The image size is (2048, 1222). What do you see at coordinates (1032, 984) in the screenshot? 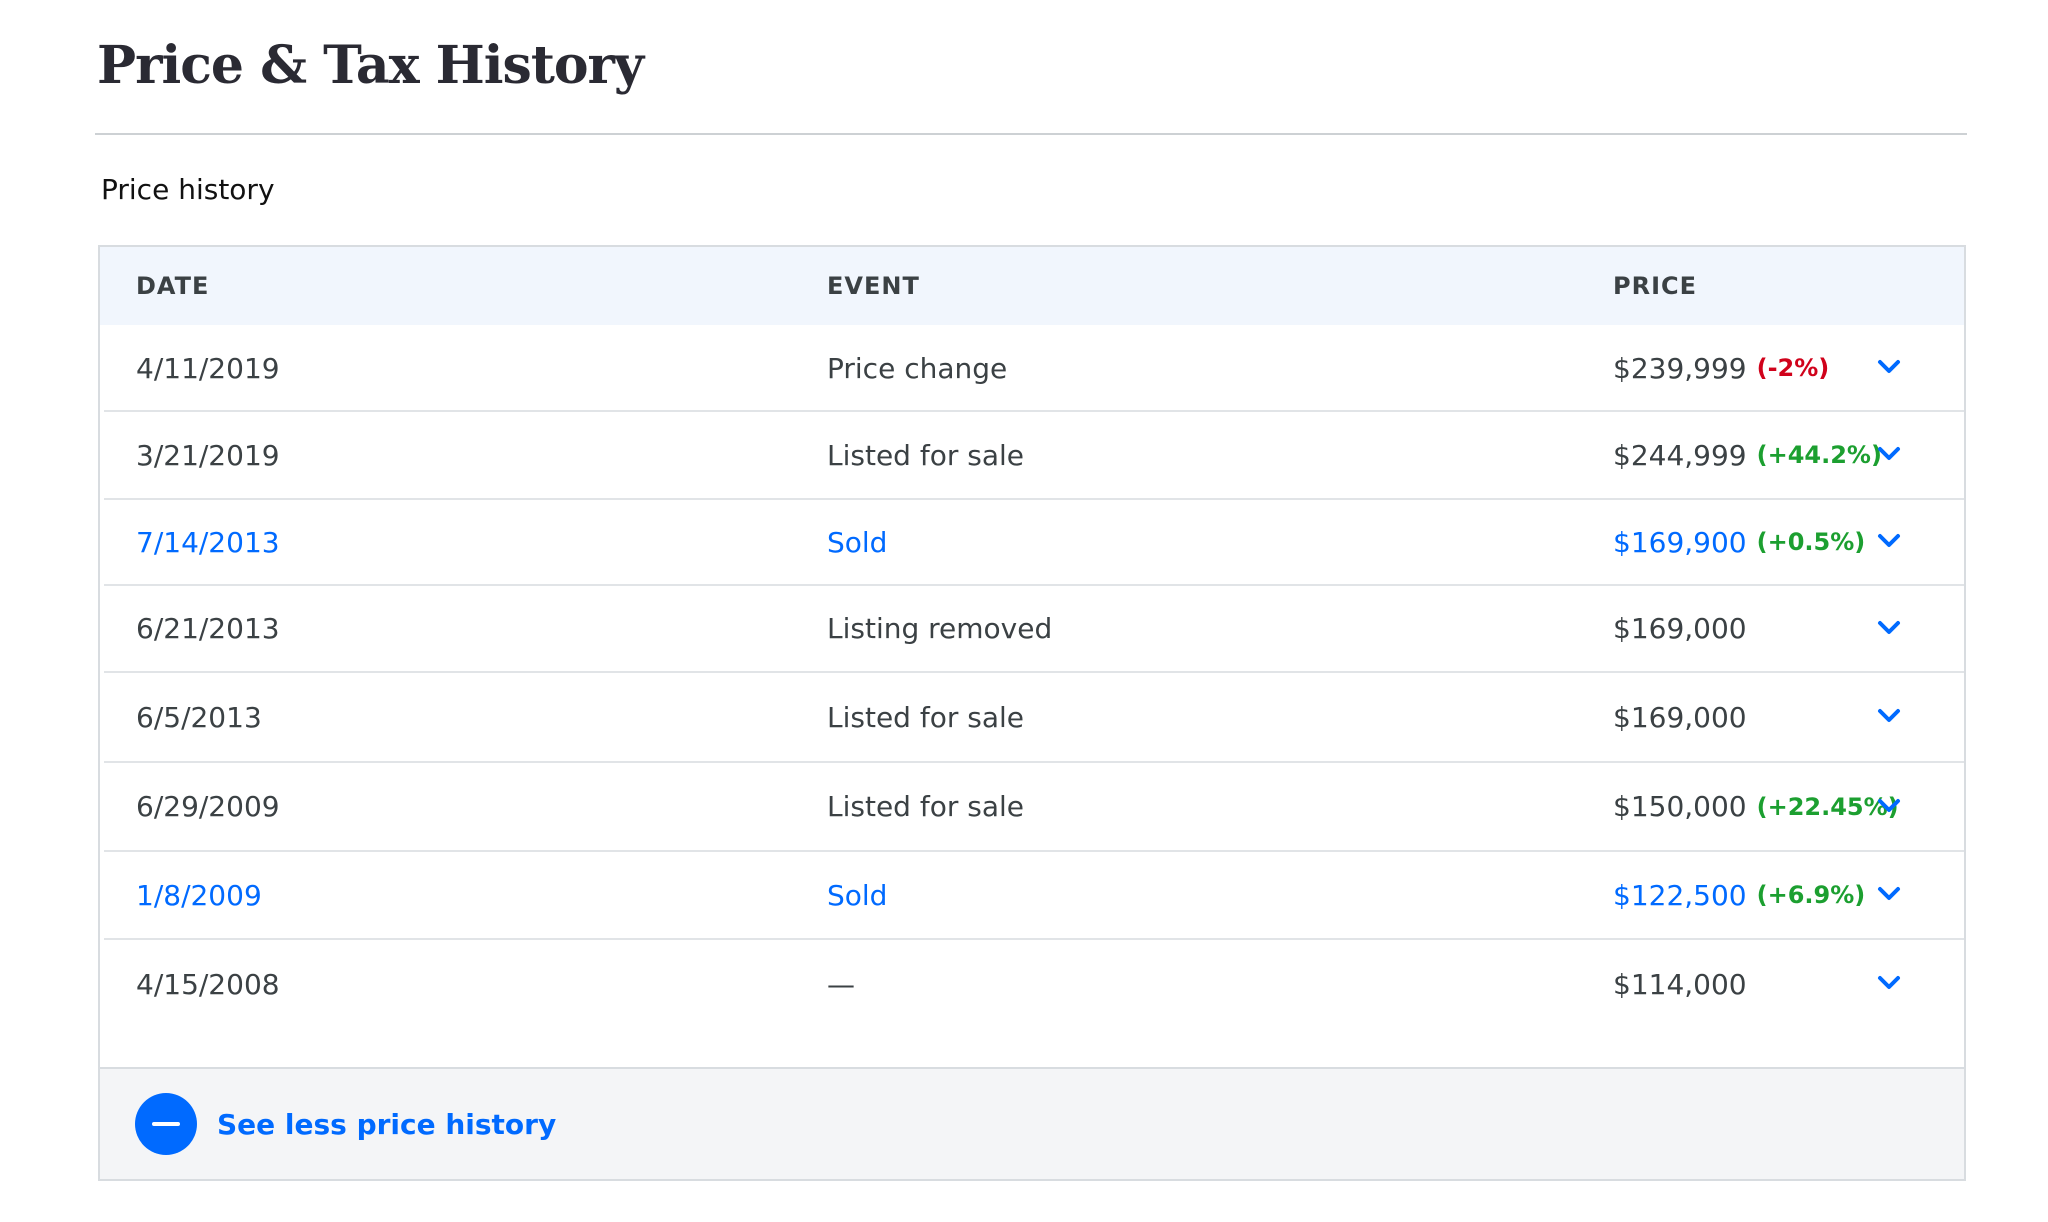
I see `table-row: 4/15/2008 — $114,000` at bounding box center [1032, 984].